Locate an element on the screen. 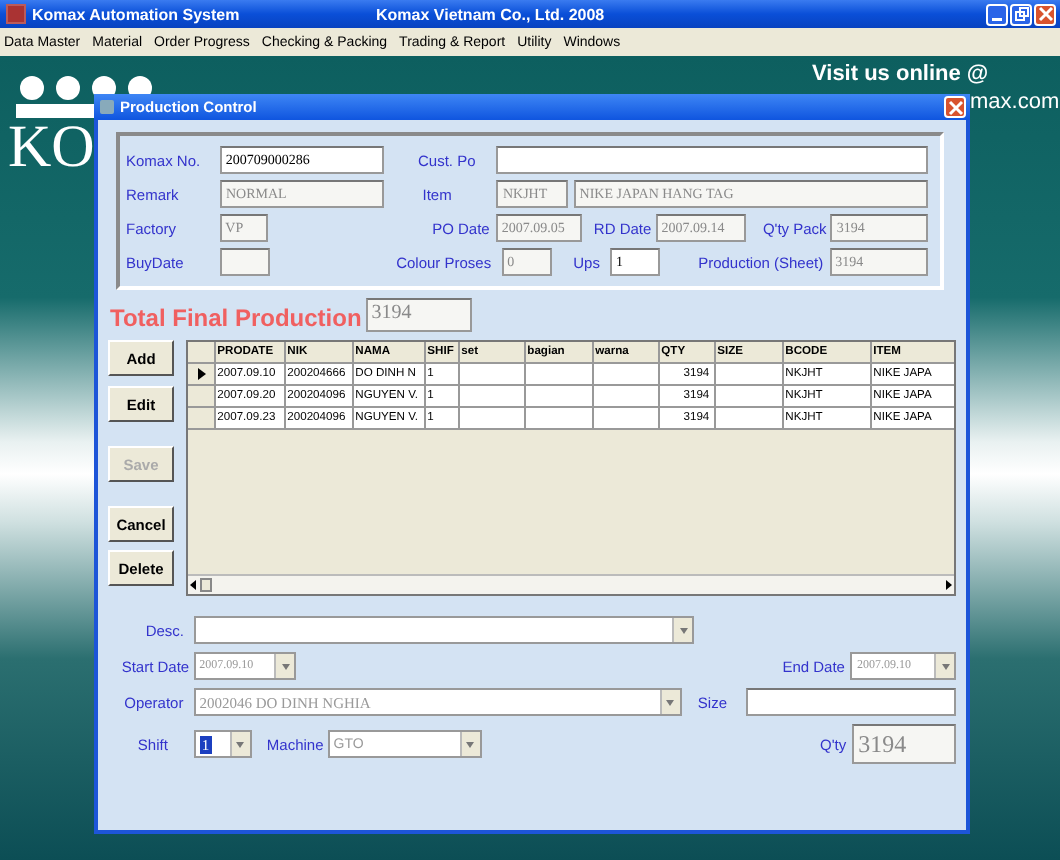 The image size is (1060, 860). row-selector is located at coordinates (201, 375).